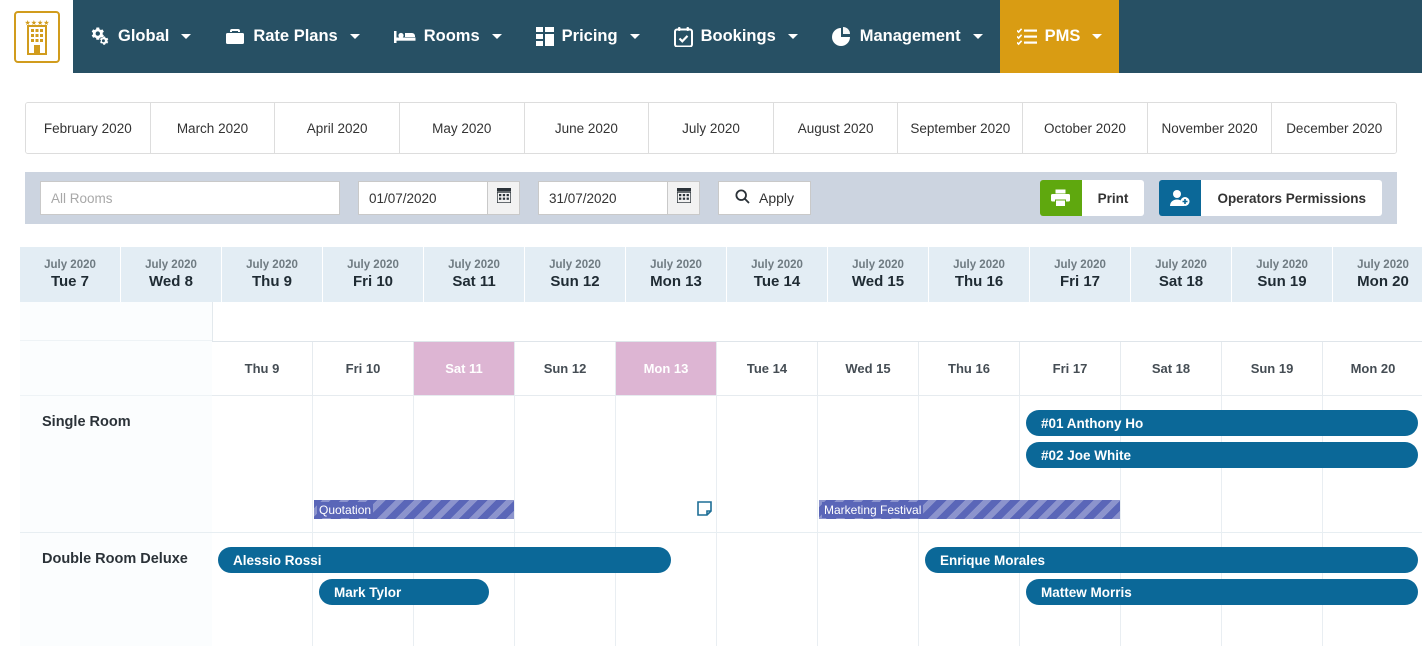 This screenshot has width=1422, height=657. Describe the element at coordinates (1171, 369) in the screenshot. I see `day-name-cell: Sat 18` at that location.